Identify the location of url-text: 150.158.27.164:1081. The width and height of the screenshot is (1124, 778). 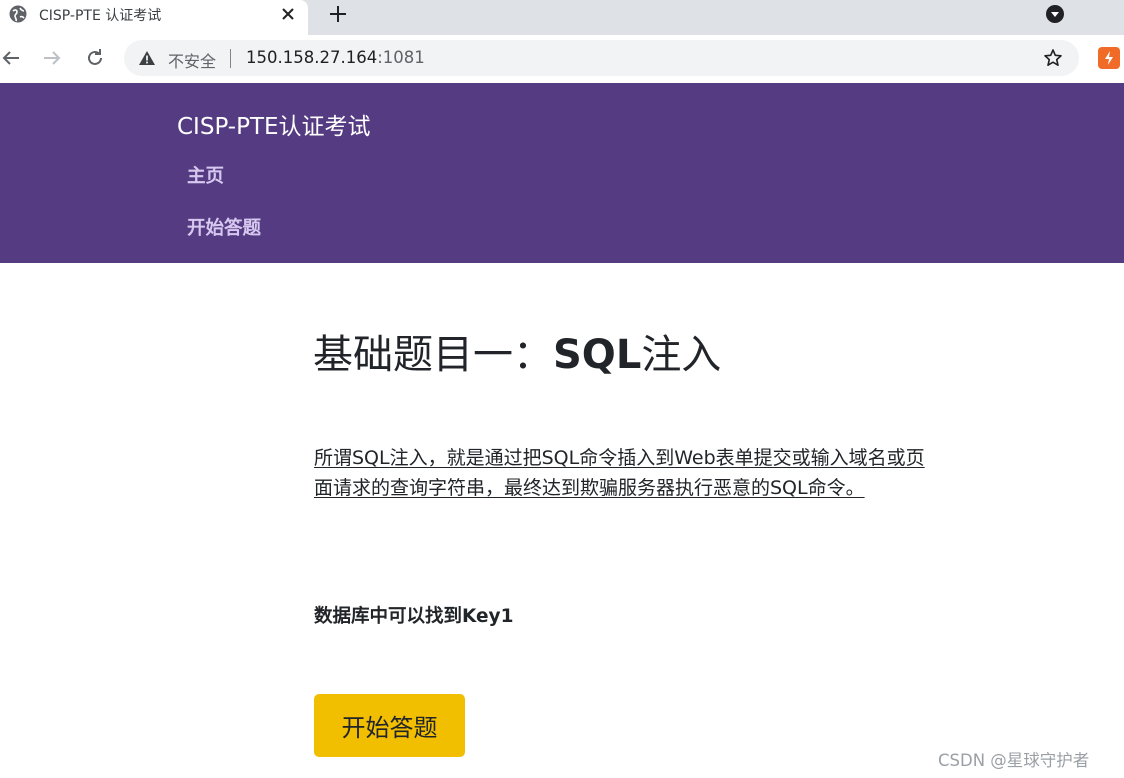
(335, 57).